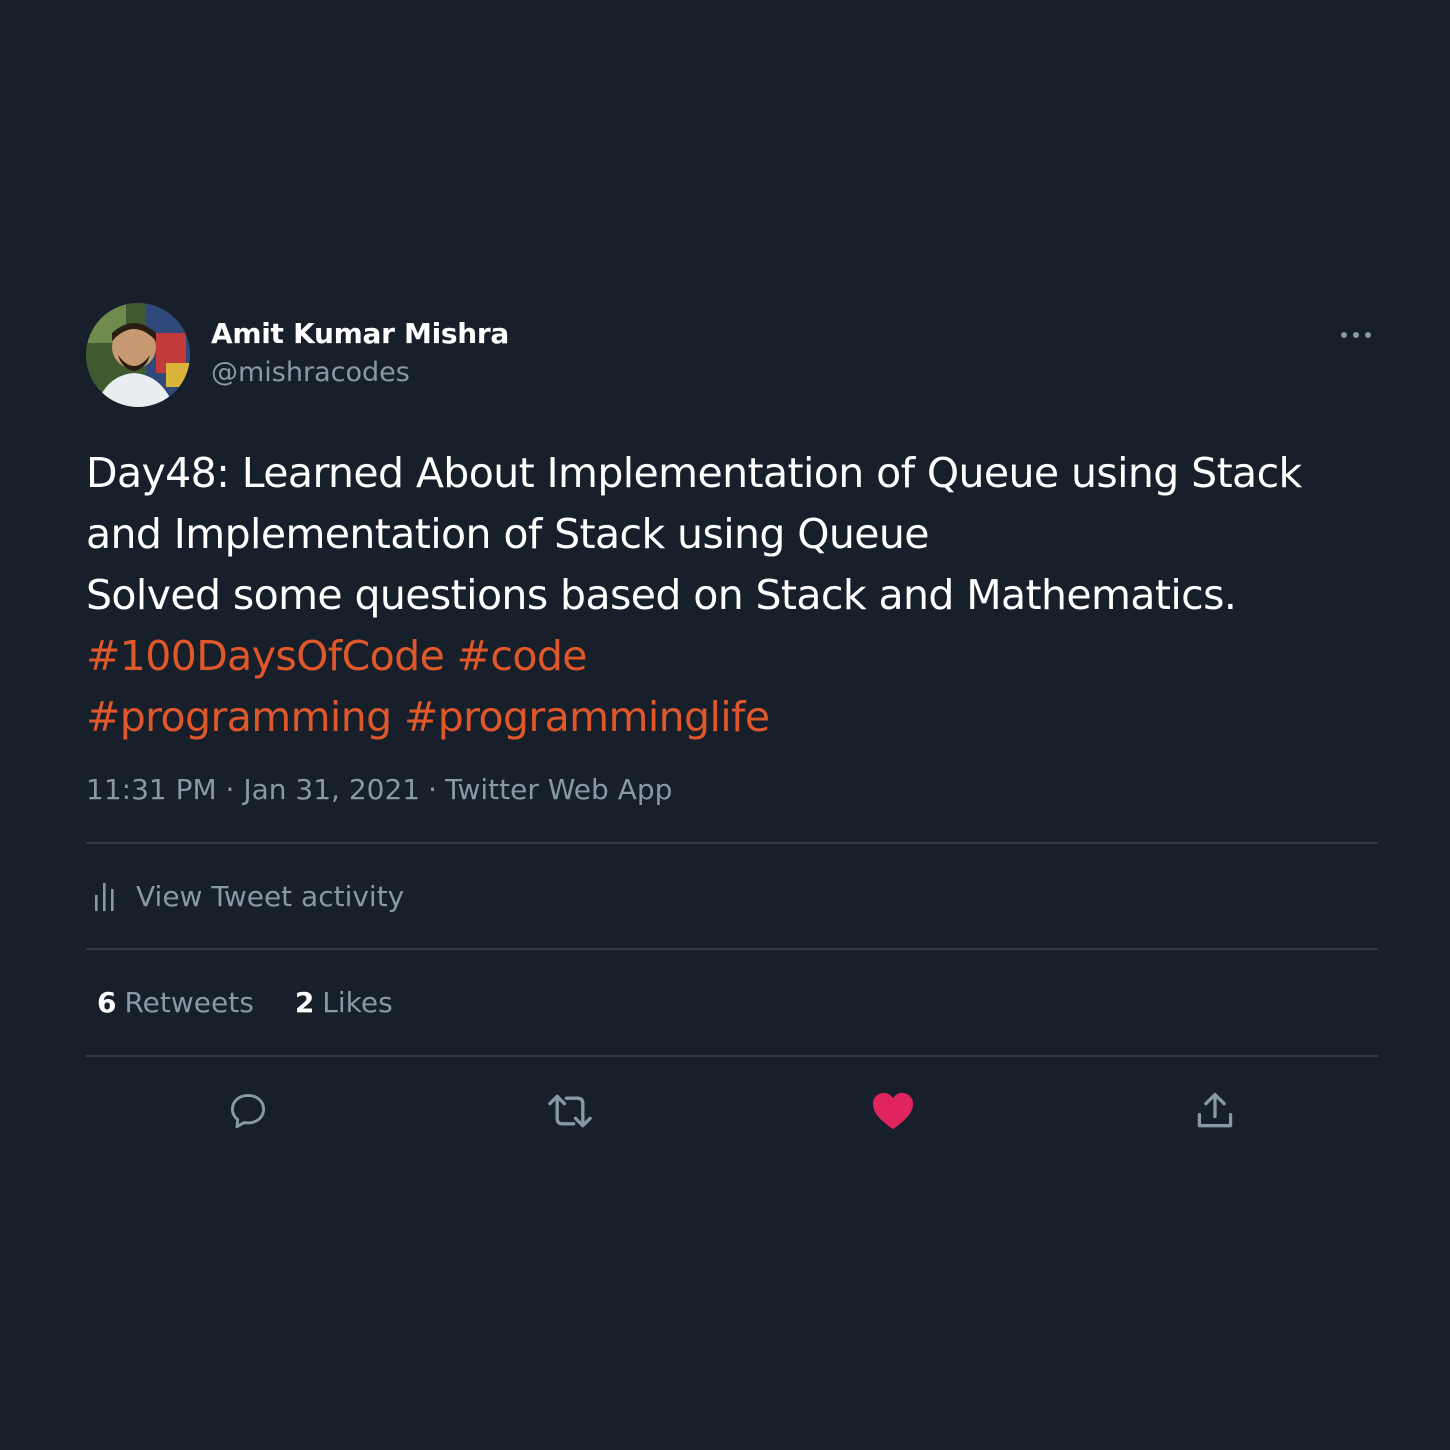 The width and height of the screenshot is (1450, 1450). What do you see at coordinates (508, 534) in the screenshot?
I see `tweet-line: and Implementation of Stack using Queue` at bounding box center [508, 534].